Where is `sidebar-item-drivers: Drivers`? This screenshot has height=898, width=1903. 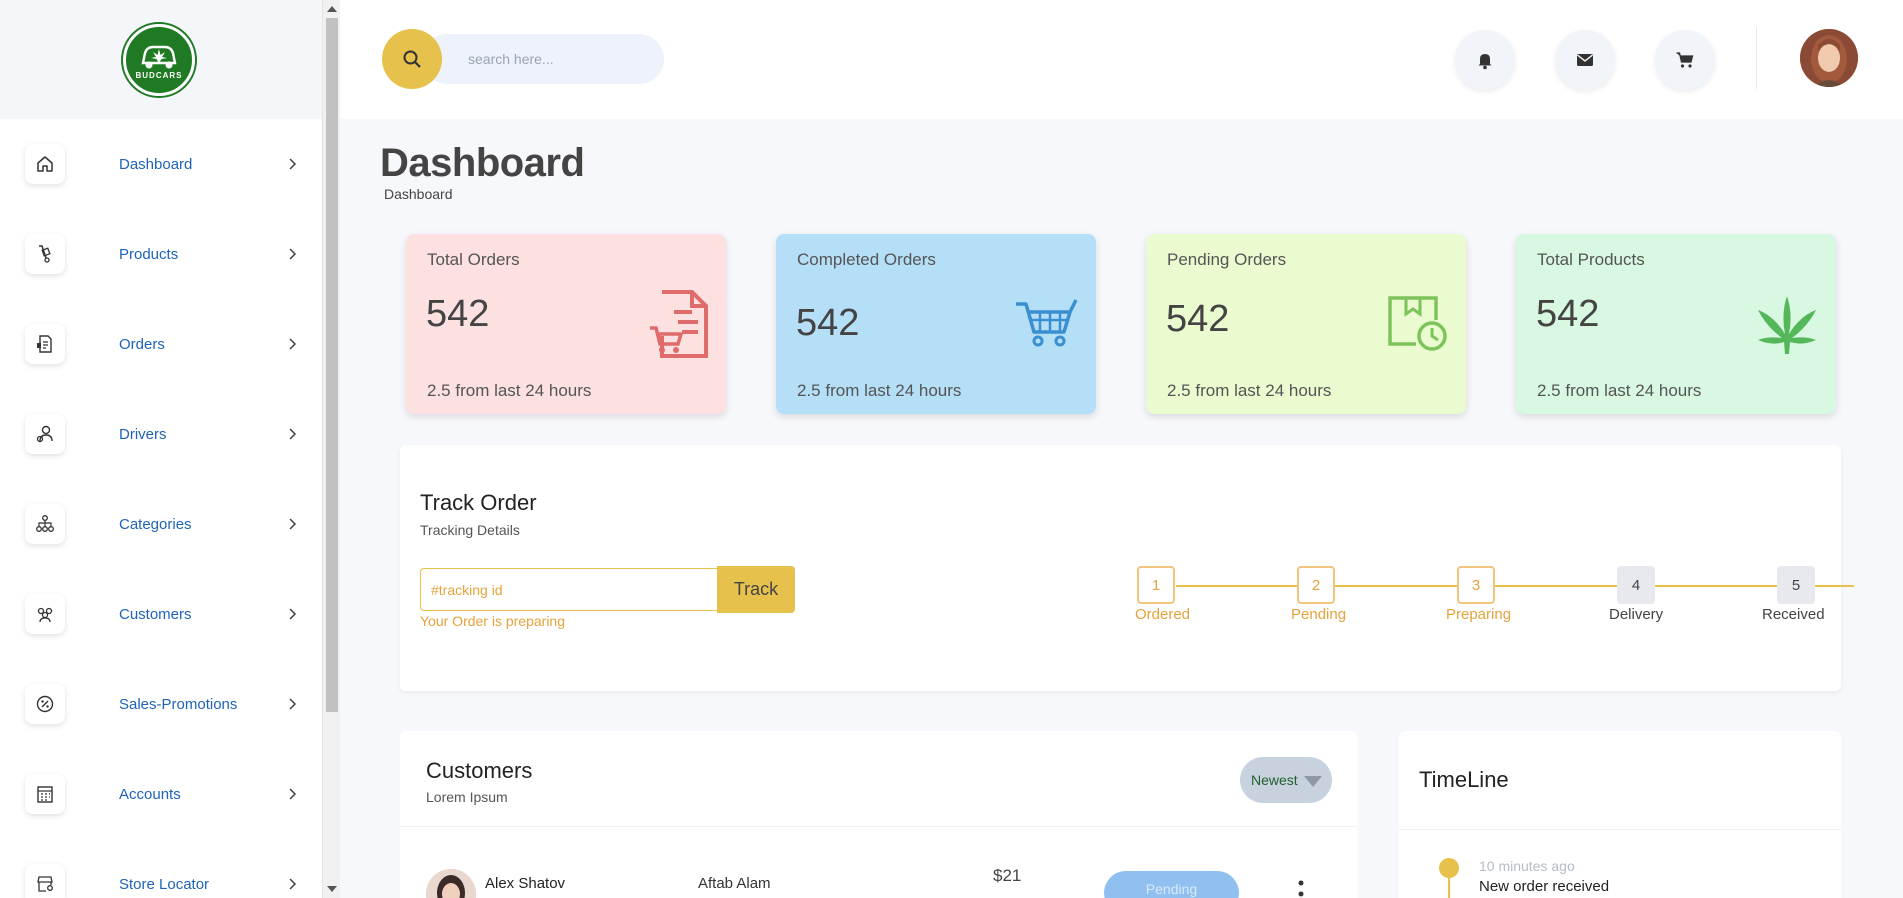
sidebar-item-drivers: Drivers is located at coordinates (161, 434).